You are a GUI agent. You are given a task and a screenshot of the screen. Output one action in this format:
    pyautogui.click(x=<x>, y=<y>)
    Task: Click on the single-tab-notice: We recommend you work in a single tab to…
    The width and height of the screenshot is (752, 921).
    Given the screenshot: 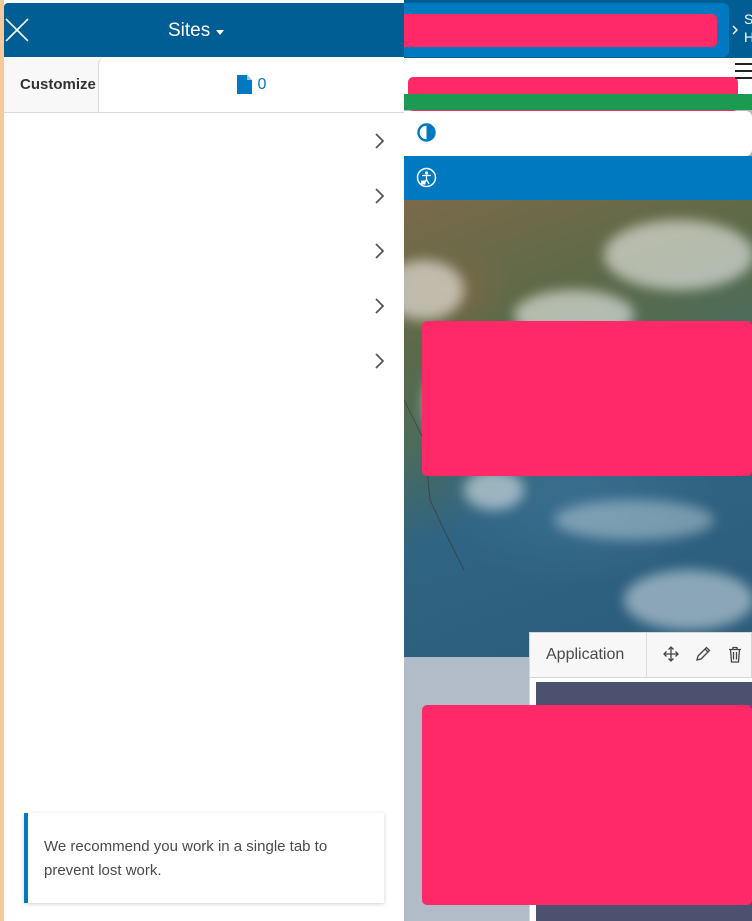 What is the action you would take?
    pyautogui.click(x=204, y=858)
    